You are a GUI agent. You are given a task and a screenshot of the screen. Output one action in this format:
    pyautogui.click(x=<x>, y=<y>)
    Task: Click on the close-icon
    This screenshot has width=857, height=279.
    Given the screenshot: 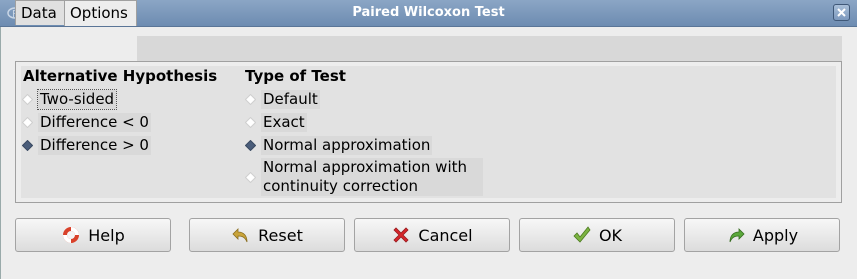 What is the action you would take?
    pyautogui.click(x=841, y=12)
    